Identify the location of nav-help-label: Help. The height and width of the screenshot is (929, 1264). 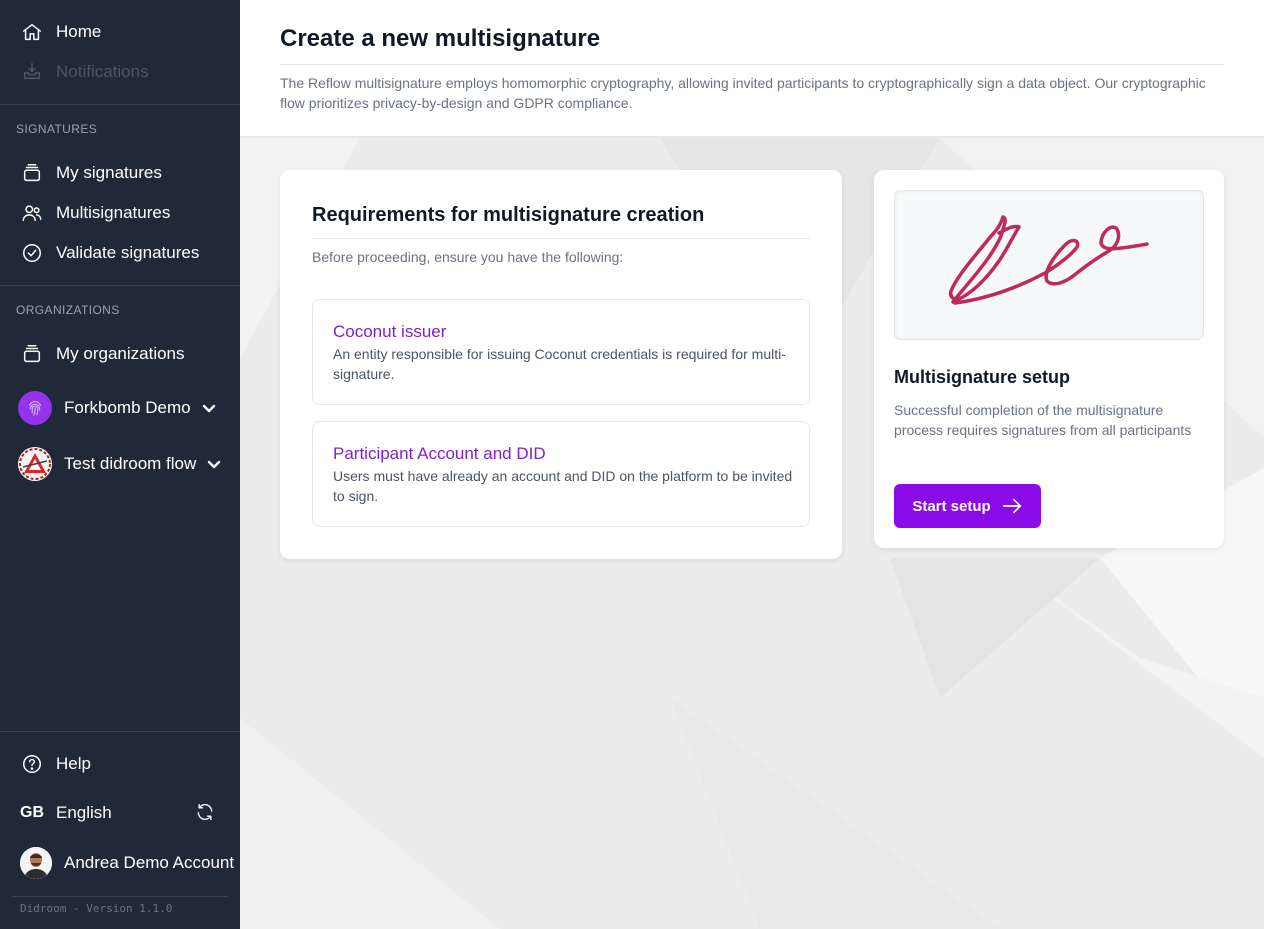
(73, 763).